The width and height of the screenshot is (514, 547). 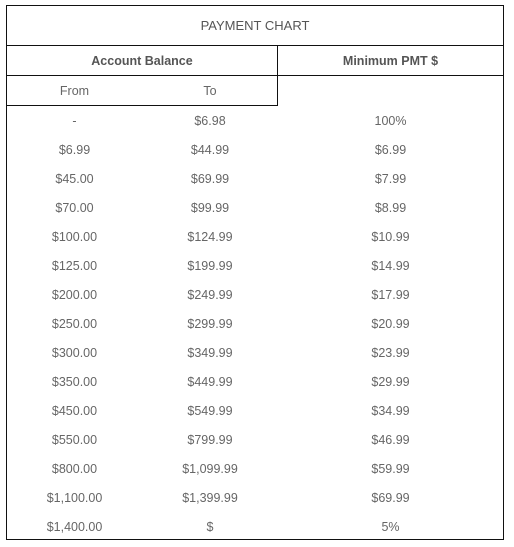 I want to click on table-row: $200.00 $249.99 $17.99, so click(x=255, y=294).